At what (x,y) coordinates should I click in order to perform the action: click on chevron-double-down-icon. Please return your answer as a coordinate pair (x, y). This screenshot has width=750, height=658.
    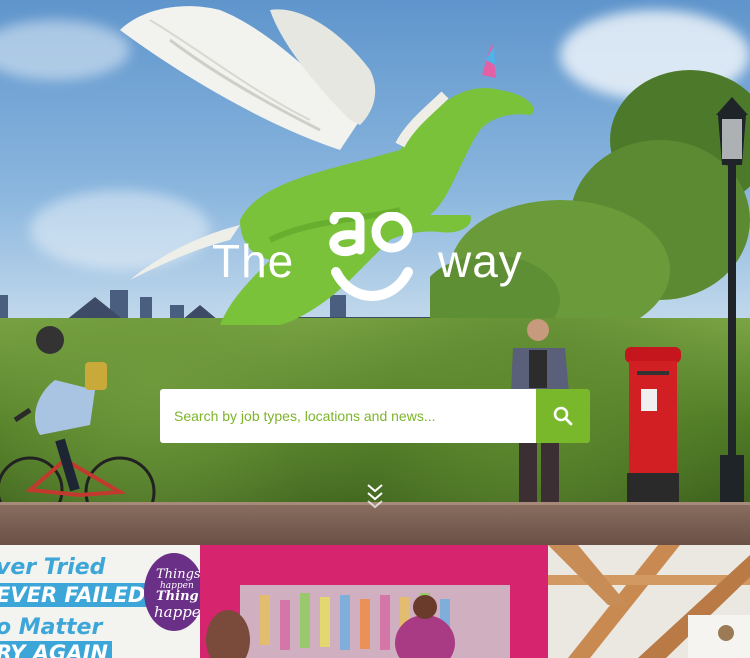
    Looking at the image, I should click on (375, 495).